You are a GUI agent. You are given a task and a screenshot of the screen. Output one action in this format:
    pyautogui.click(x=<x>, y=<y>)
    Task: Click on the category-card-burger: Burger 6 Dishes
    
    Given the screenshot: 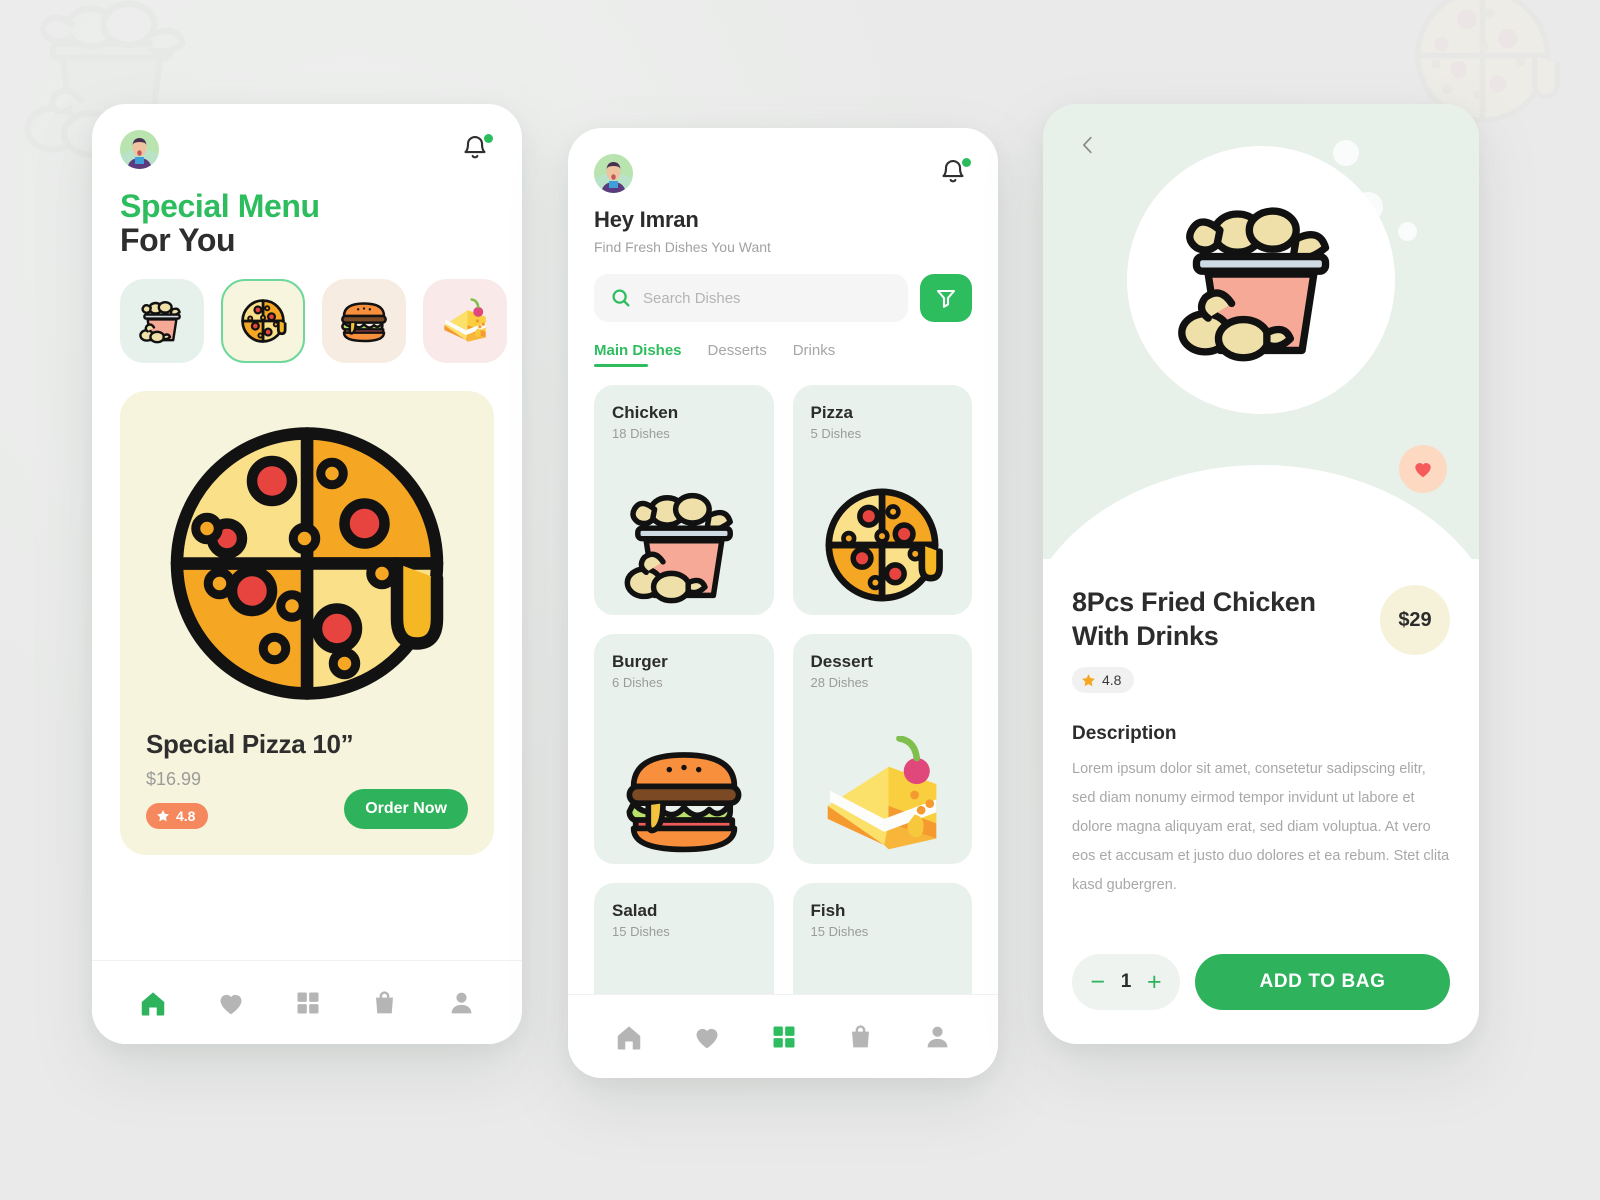 What is the action you would take?
    pyautogui.click(x=684, y=749)
    